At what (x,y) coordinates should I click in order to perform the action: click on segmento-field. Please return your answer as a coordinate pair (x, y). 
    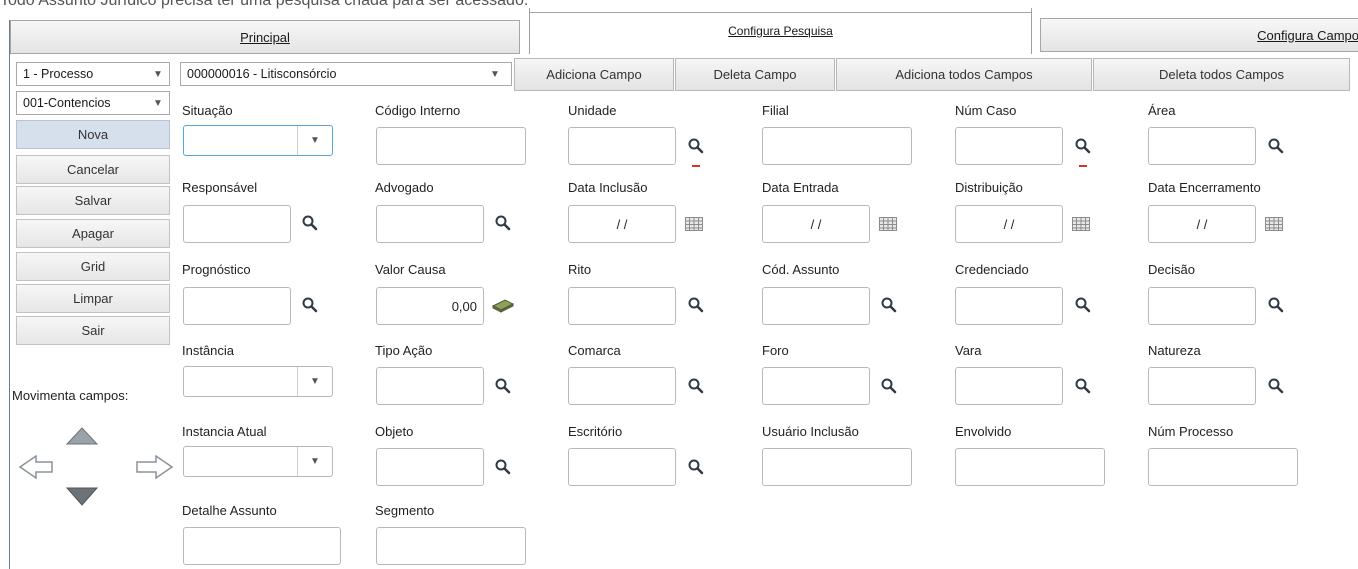
    Looking at the image, I should click on (451, 546).